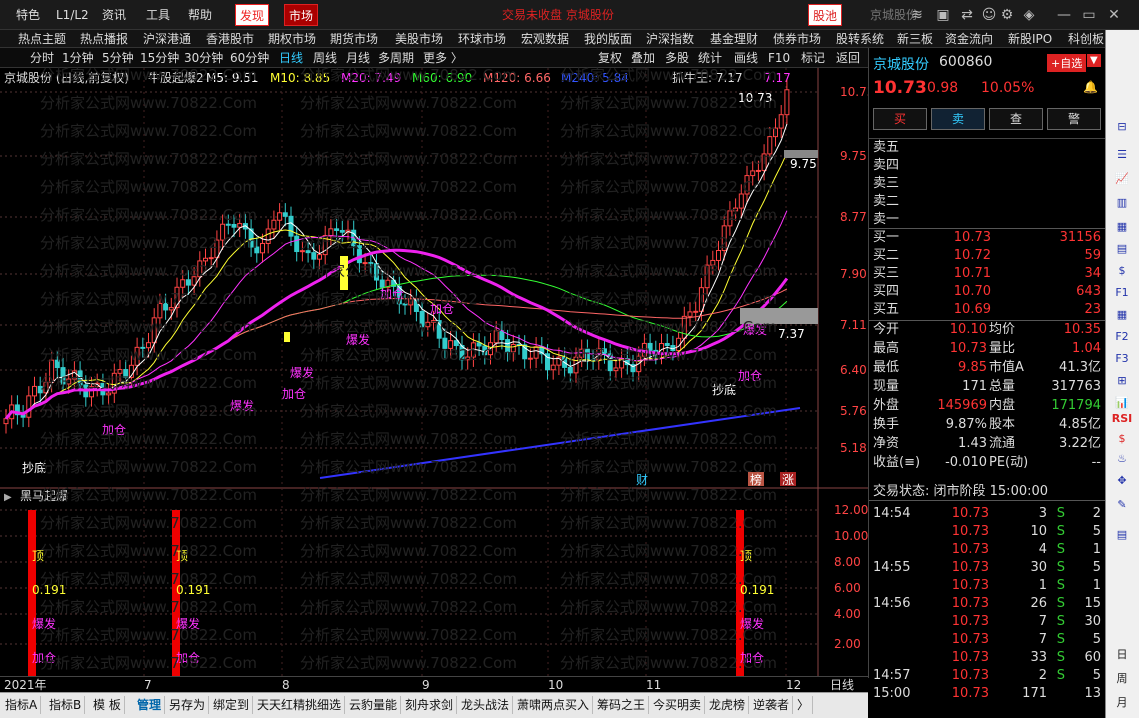  I want to click on period-tab-8: 月线, so click(358, 58).